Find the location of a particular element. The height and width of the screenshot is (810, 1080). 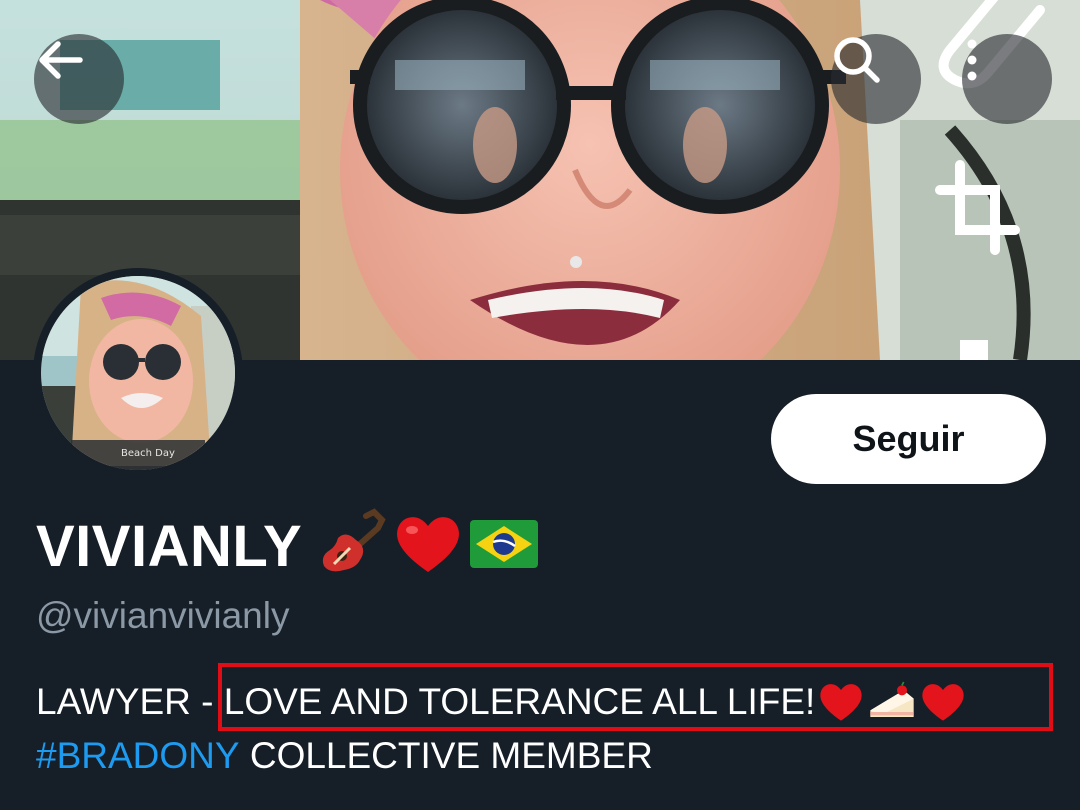

bio-line-1: LAWYER - LOVE AND TOLERANCE ALL LIFE! is located at coordinates (501, 702).